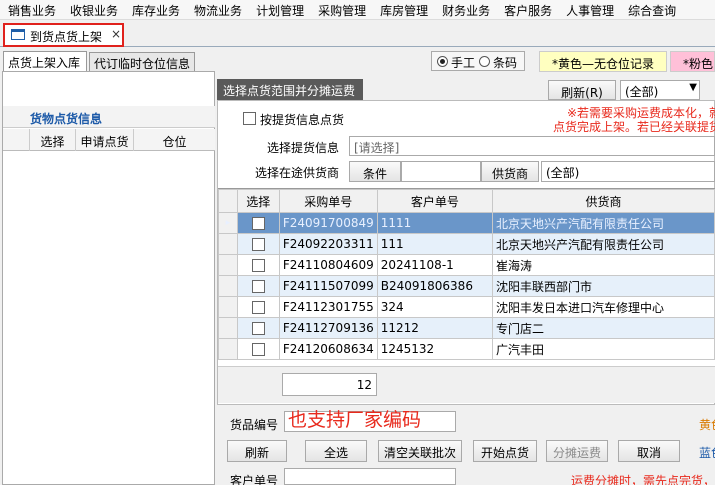 This screenshot has width=715, height=485. I want to click on menu-sales: 销售业务, so click(31, 9).